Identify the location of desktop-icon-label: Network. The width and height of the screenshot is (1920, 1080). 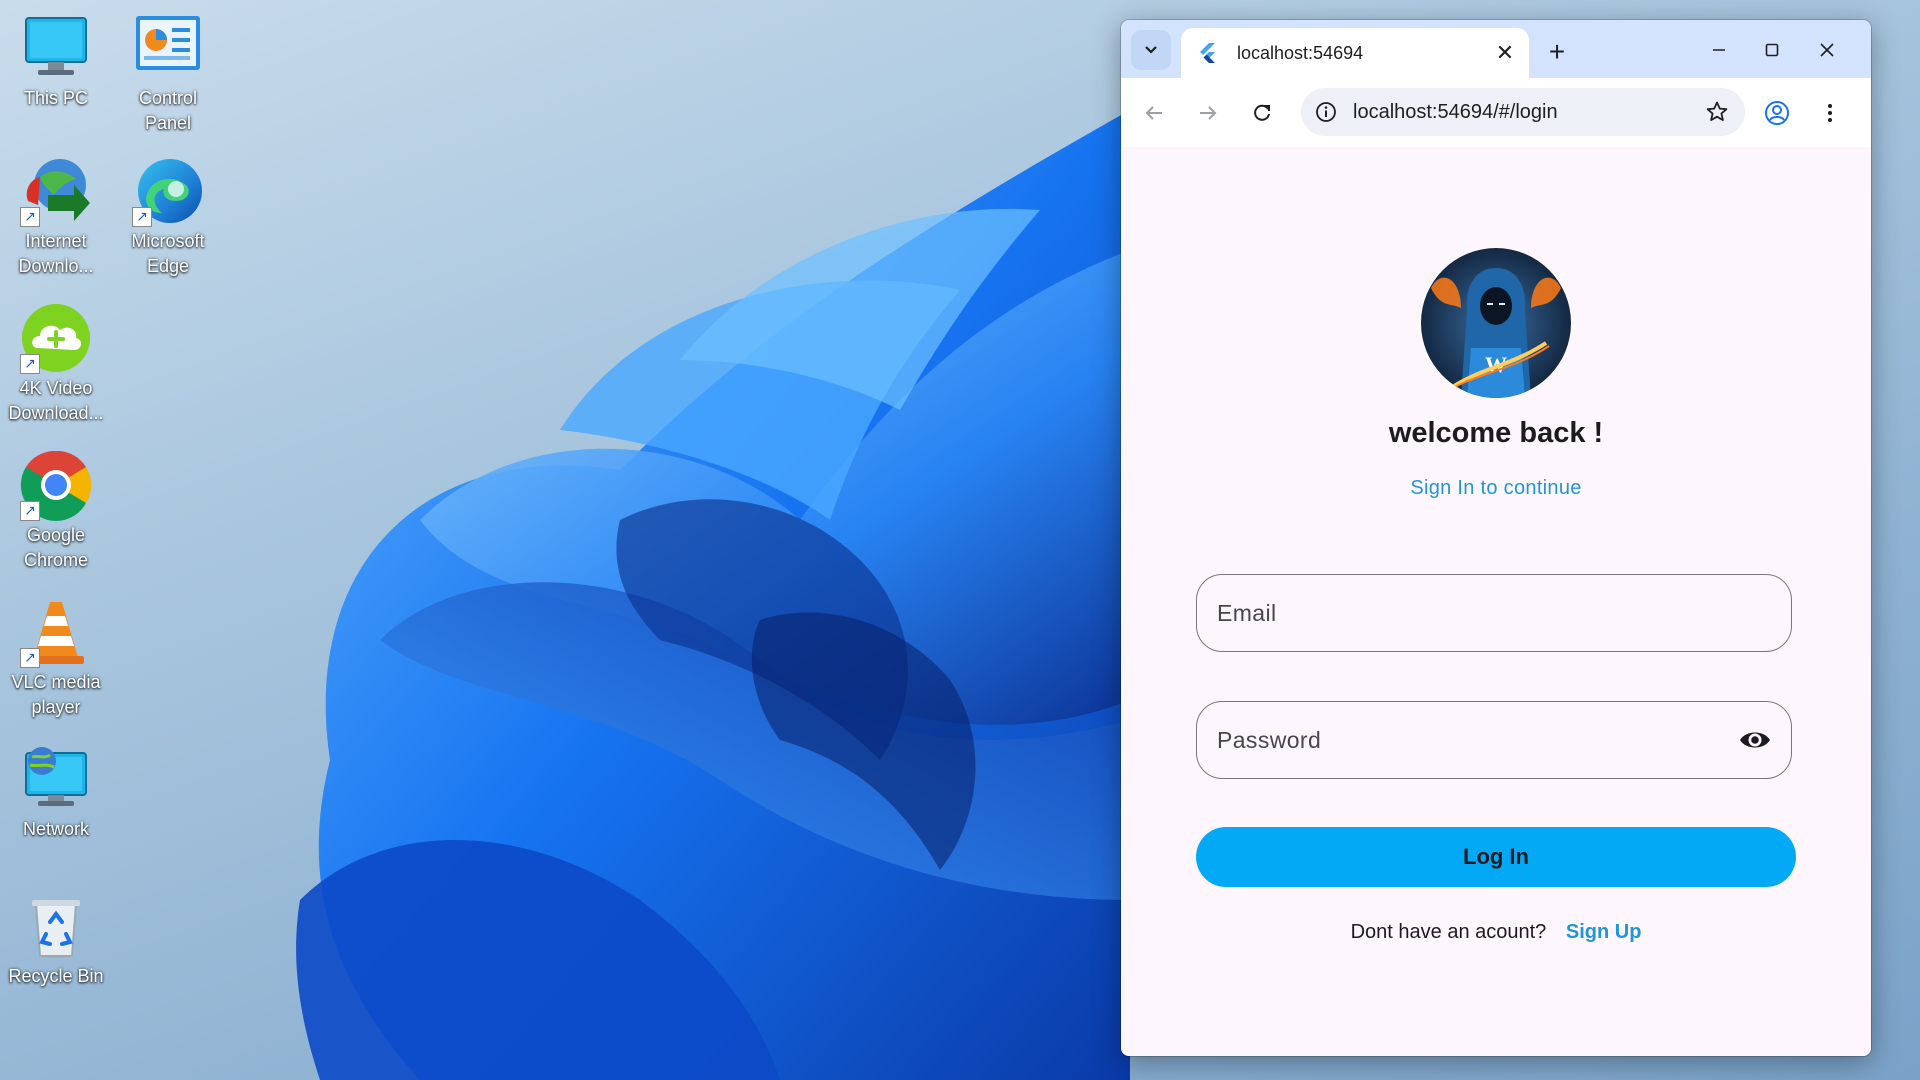
(55, 829).